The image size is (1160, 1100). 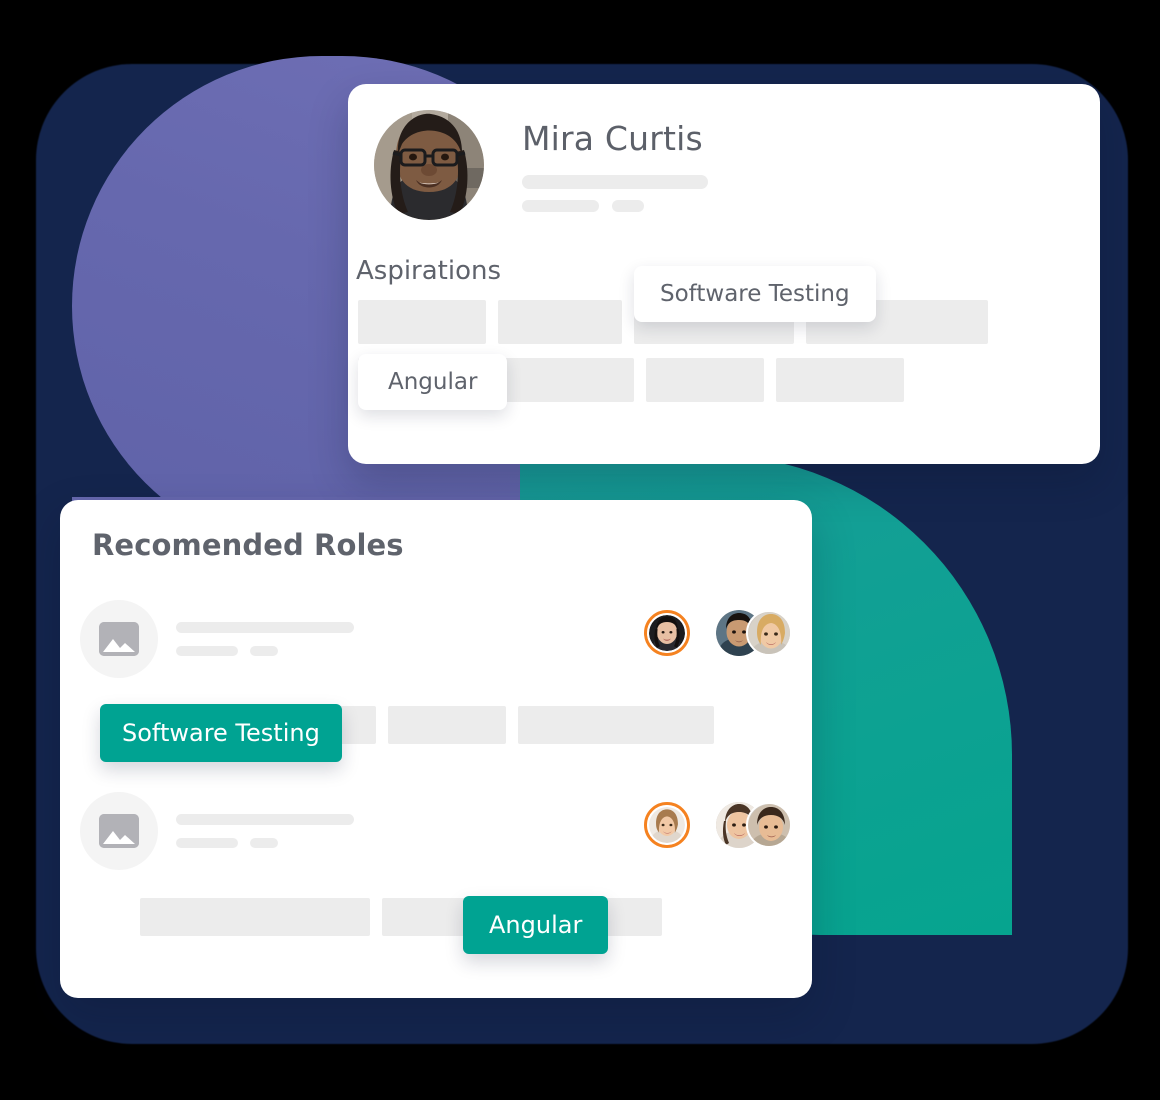 I want to click on page-title: Mira Curtis, so click(x=612, y=138).